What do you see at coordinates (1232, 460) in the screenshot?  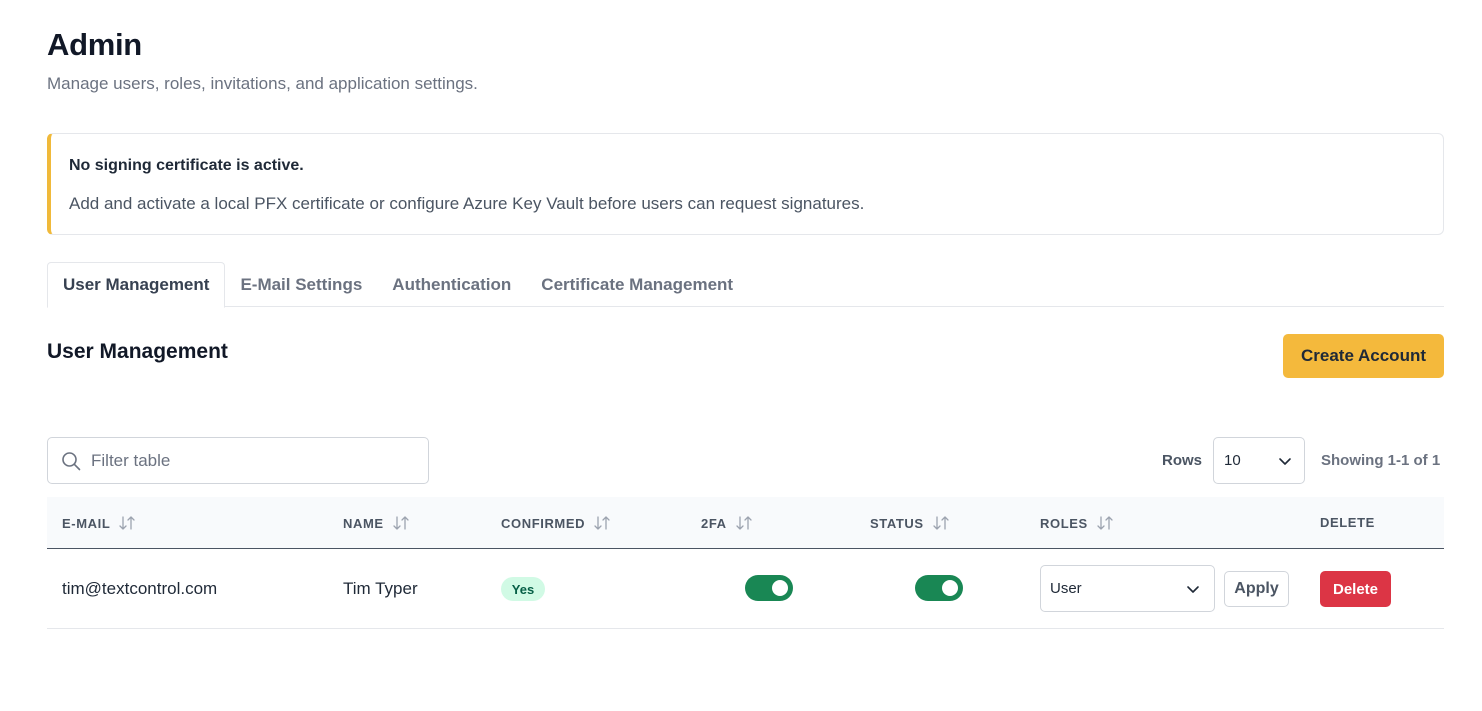 I see `rows-per-page-value: 10` at bounding box center [1232, 460].